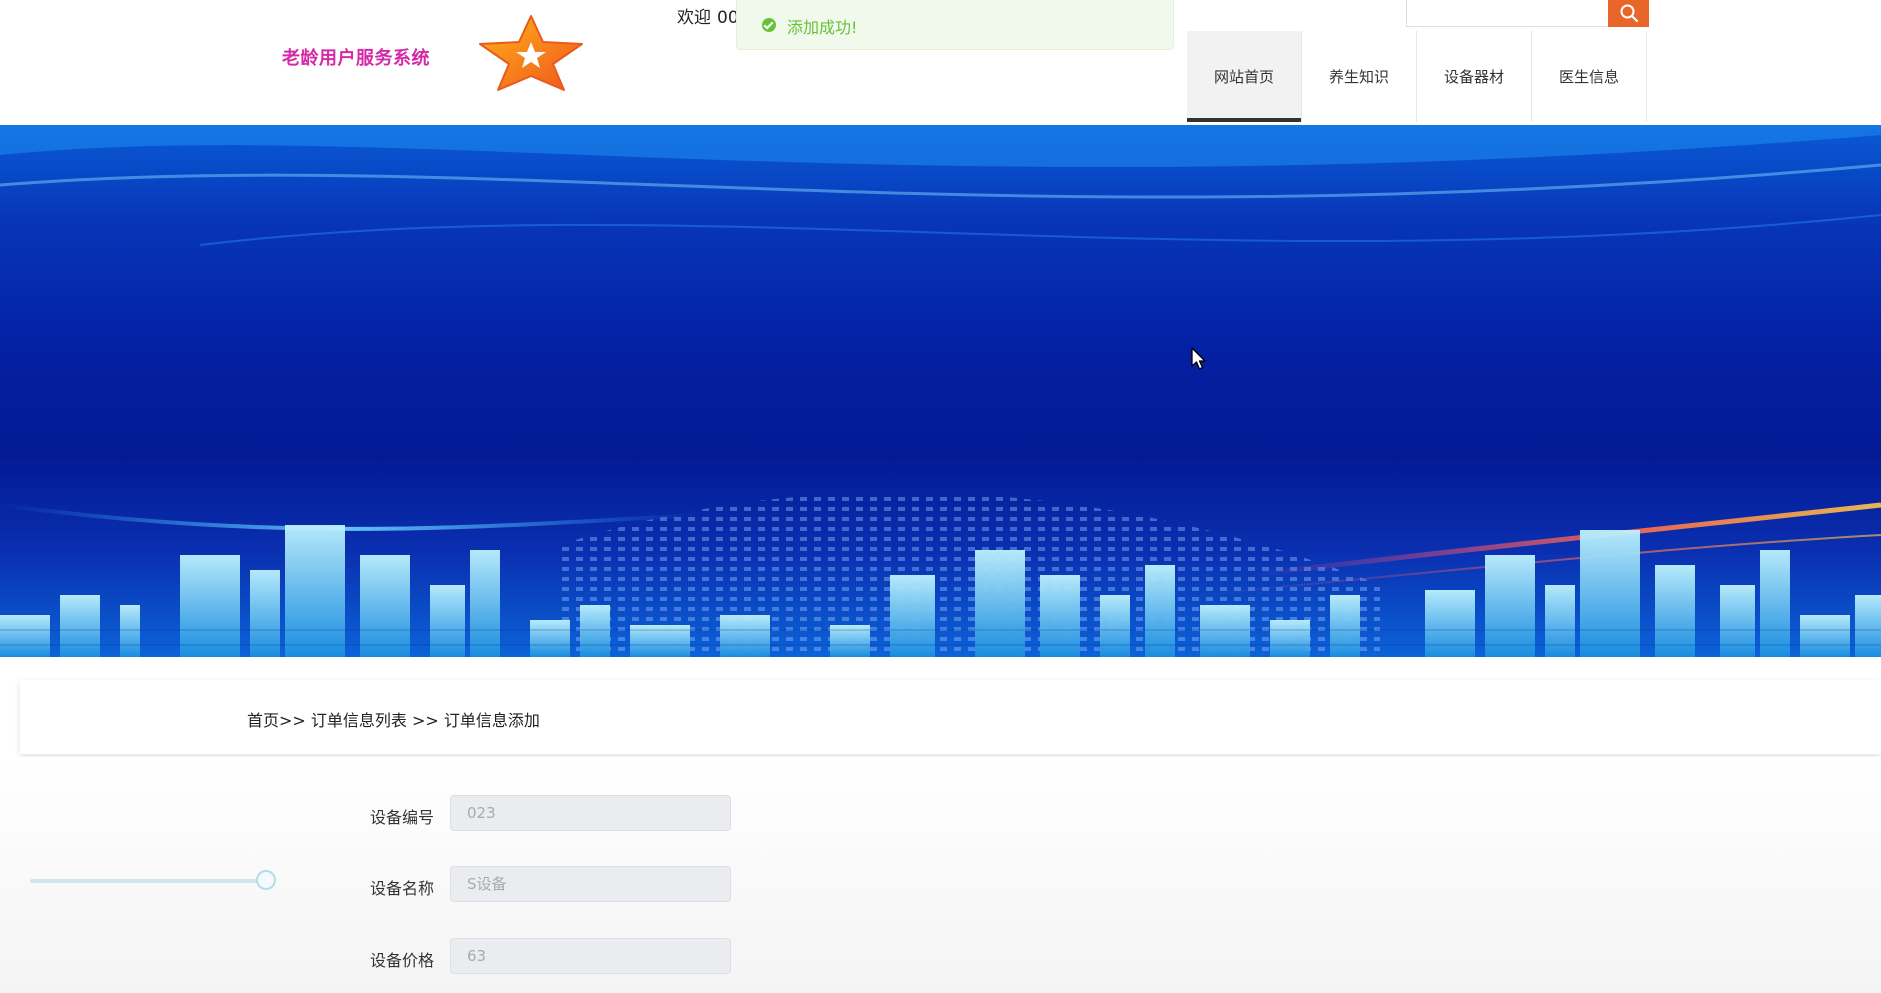  I want to click on nav-item-doctor-info: 医生信息, so click(1589, 76).